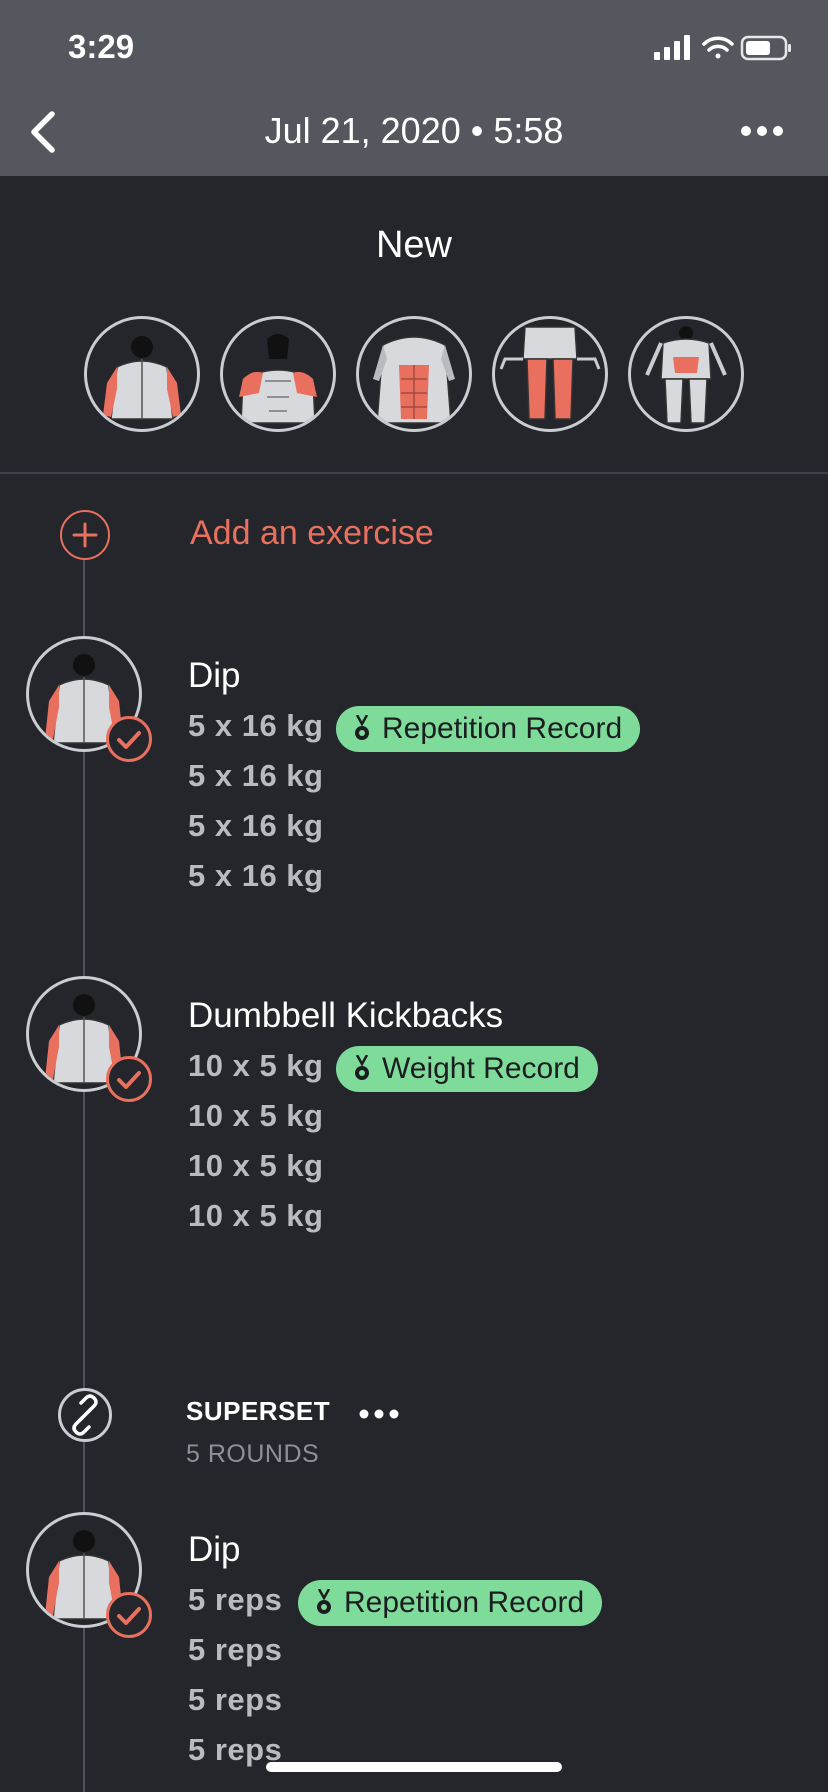 The width and height of the screenshot is (828, 1792). I want to click on add-exercise-label: Add an exercise, so click(312, 533).